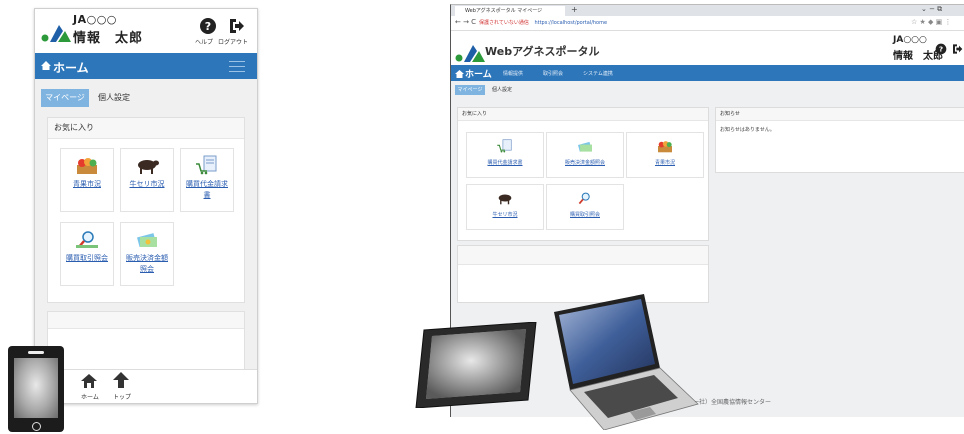 Image resolution: width=964 pixels, height=434 pixels. What do you see at coordinates (478, 73) in the screenshot?
I see `nav-home: ホーム` at bounding box center [478, 73].